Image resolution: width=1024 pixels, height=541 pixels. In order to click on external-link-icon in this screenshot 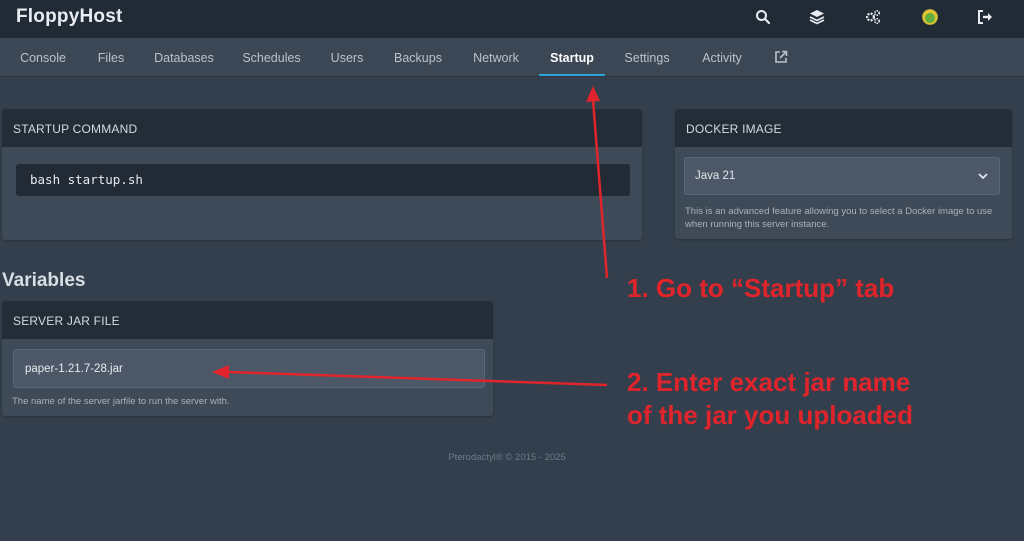, I will do `click(781, 57)`.